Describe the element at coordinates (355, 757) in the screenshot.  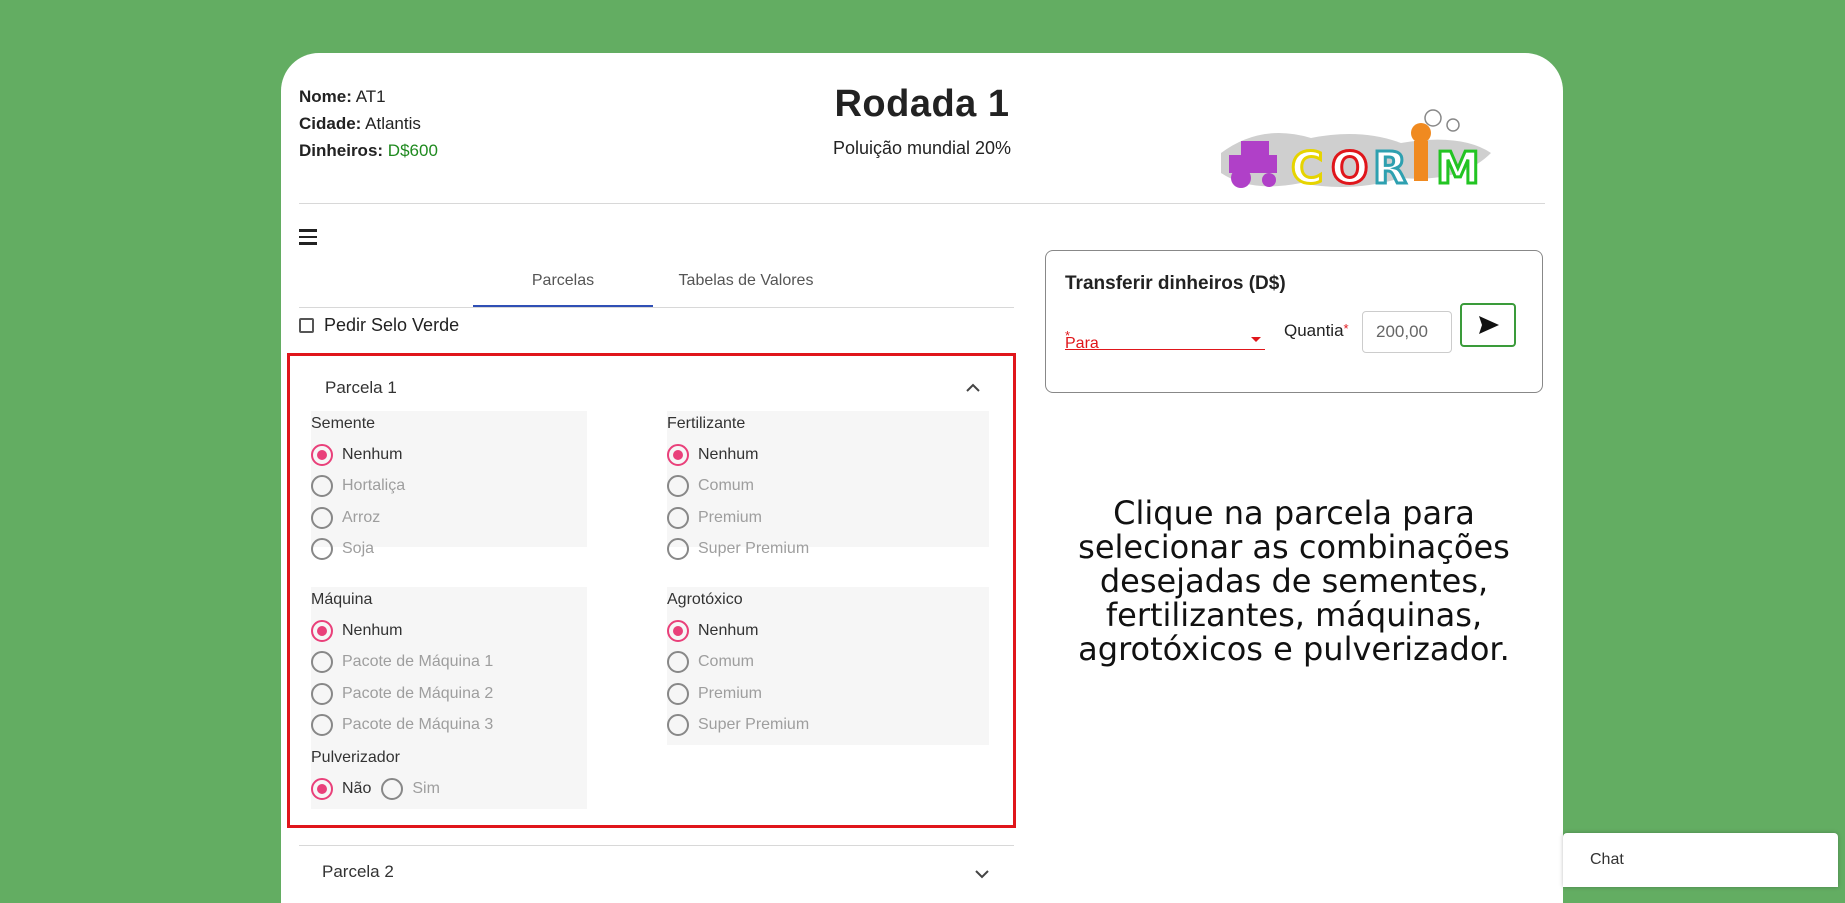
I see `pulverizador-label: Pulverizador` at that location.